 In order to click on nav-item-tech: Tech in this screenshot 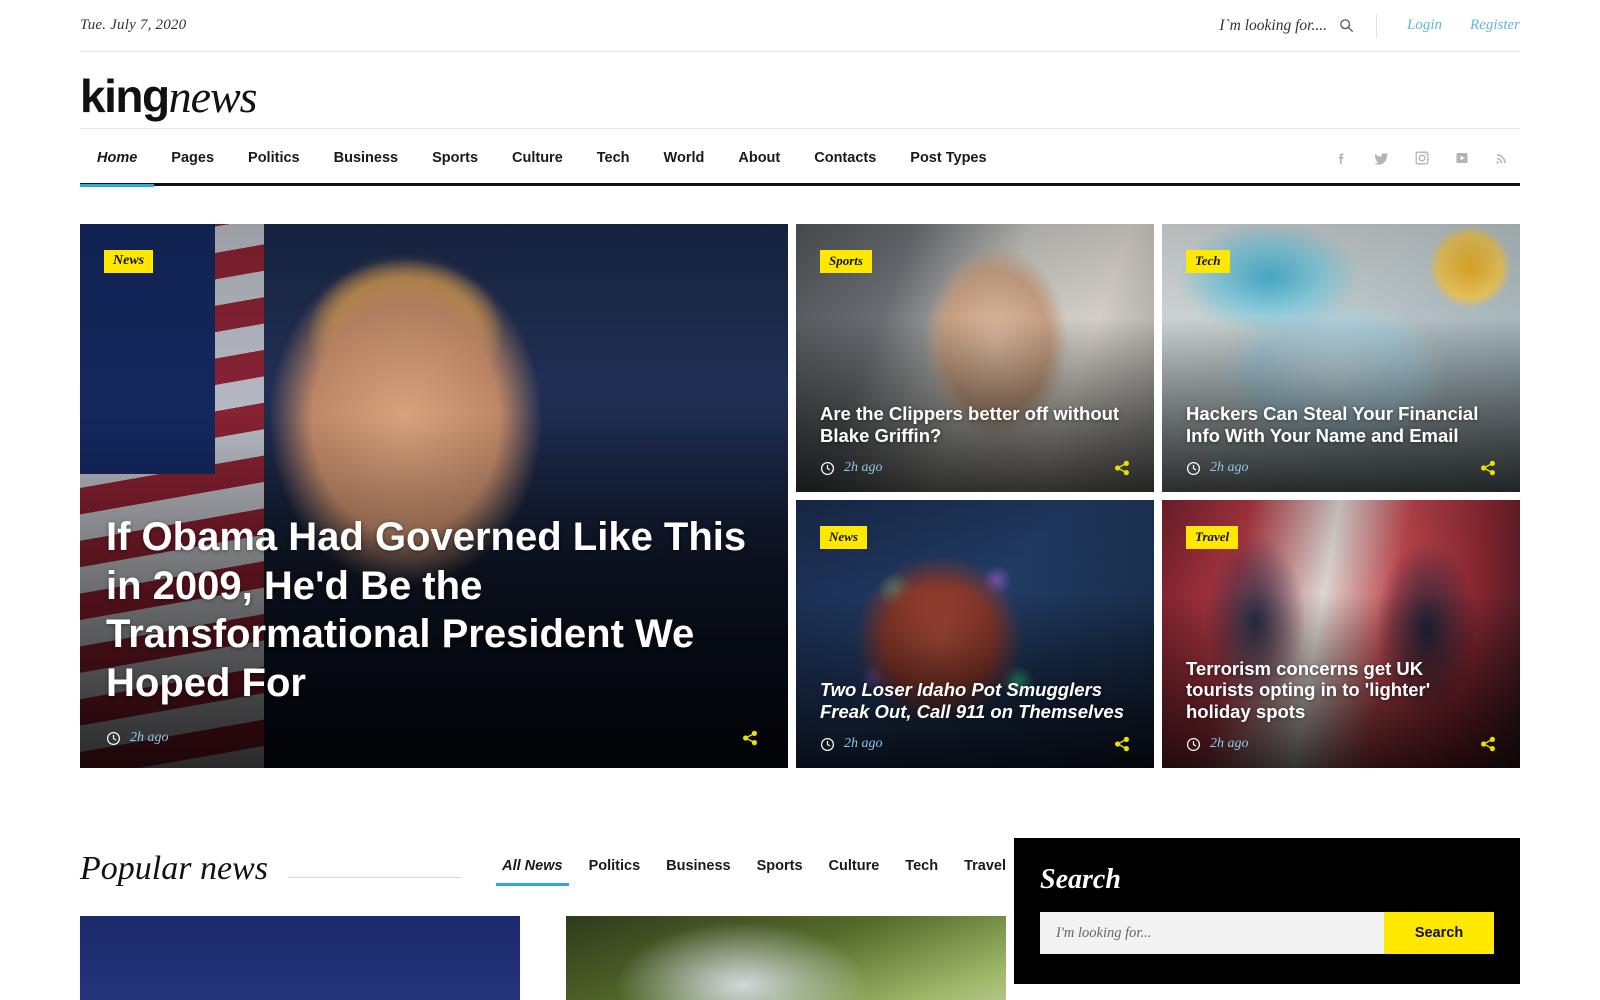, I will do `click(613, 158)`.